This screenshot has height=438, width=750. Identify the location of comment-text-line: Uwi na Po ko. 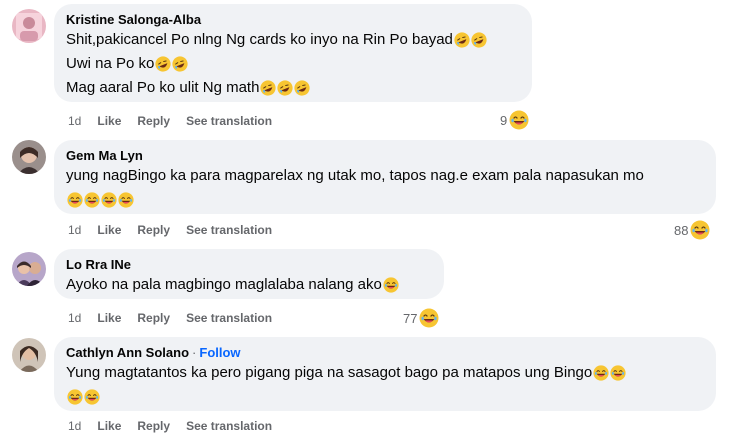
(293, 64).